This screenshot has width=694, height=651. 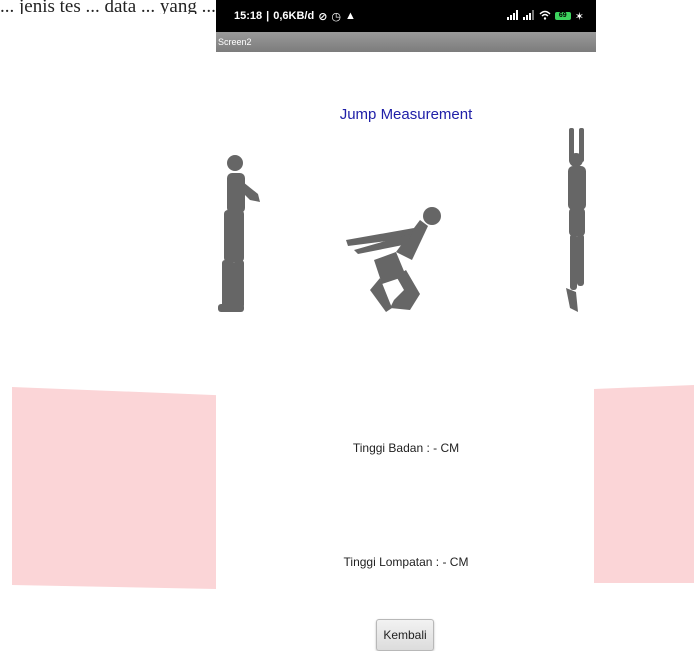 I want to click on standing-figure, so click(x=239, y=233).